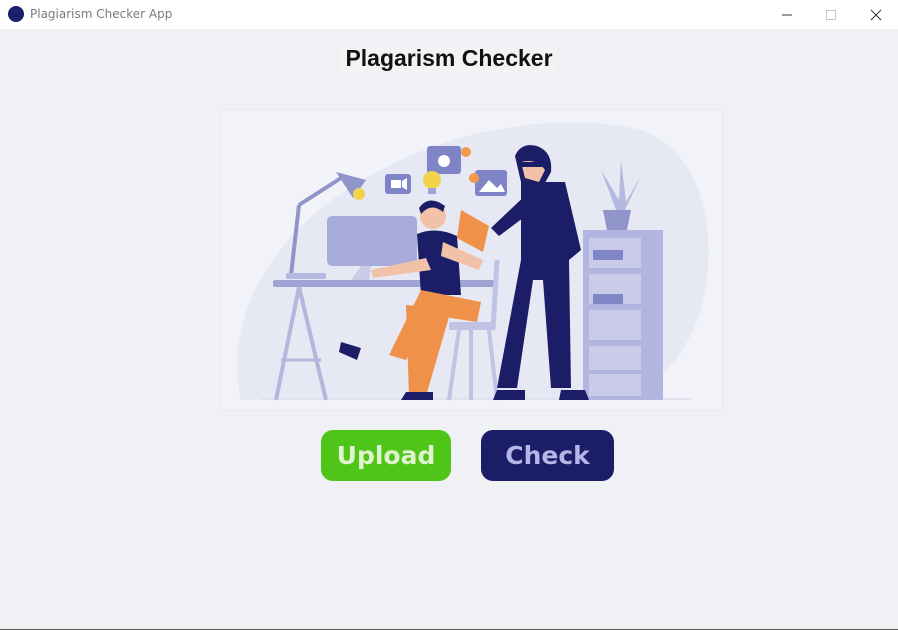 The width and height of the screenshot is (898, 630). Describe the element at coordinates (547, 455) in the screenshot. I see `check-button: Check` at that location.